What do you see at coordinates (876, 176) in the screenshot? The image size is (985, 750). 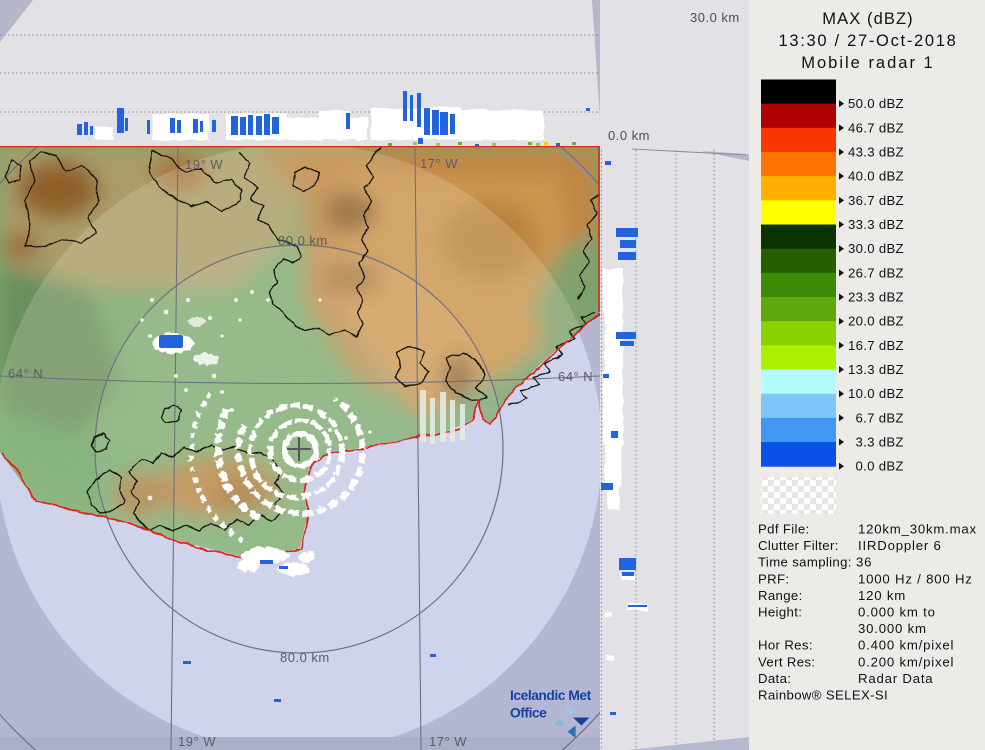 I see `svg-text: 40.0 dBZ` at bounding box center [876, 176].